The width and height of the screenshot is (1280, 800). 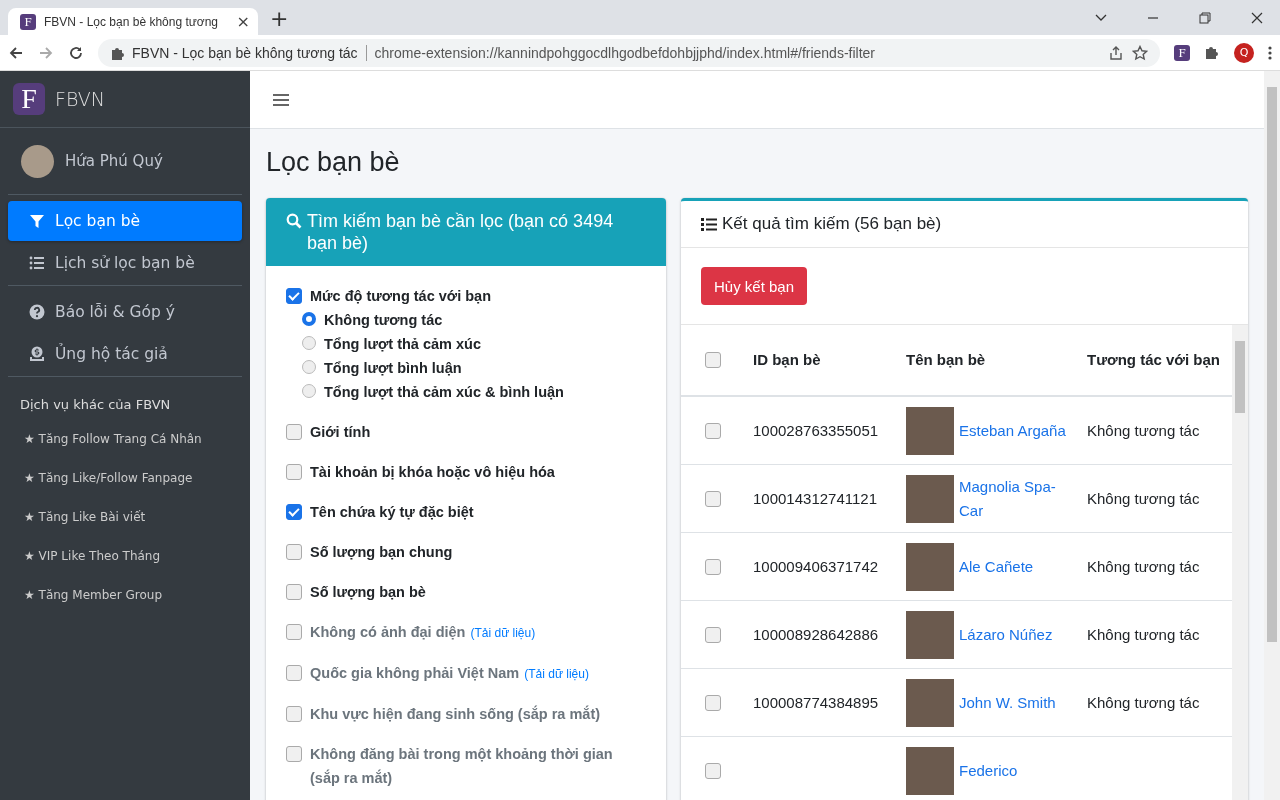 I want to click on option-label: Tên chứa ký tự đặc biệt, so click(x=392, y=512).